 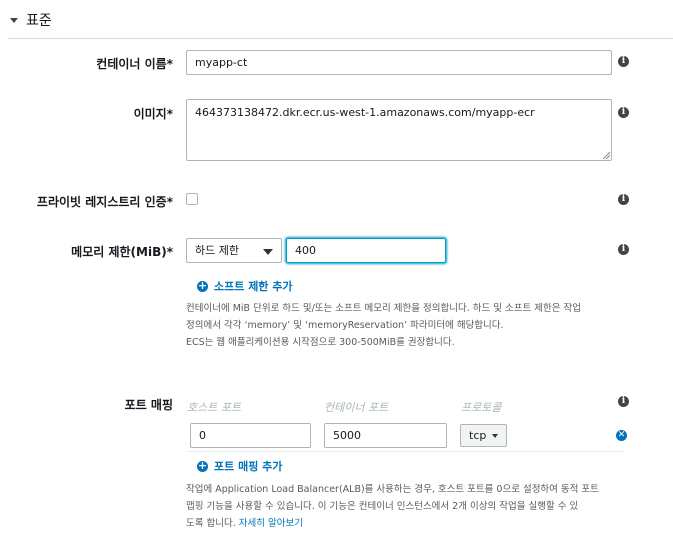 I want to click on resize-grip-icon, so click(x=606, y=155).